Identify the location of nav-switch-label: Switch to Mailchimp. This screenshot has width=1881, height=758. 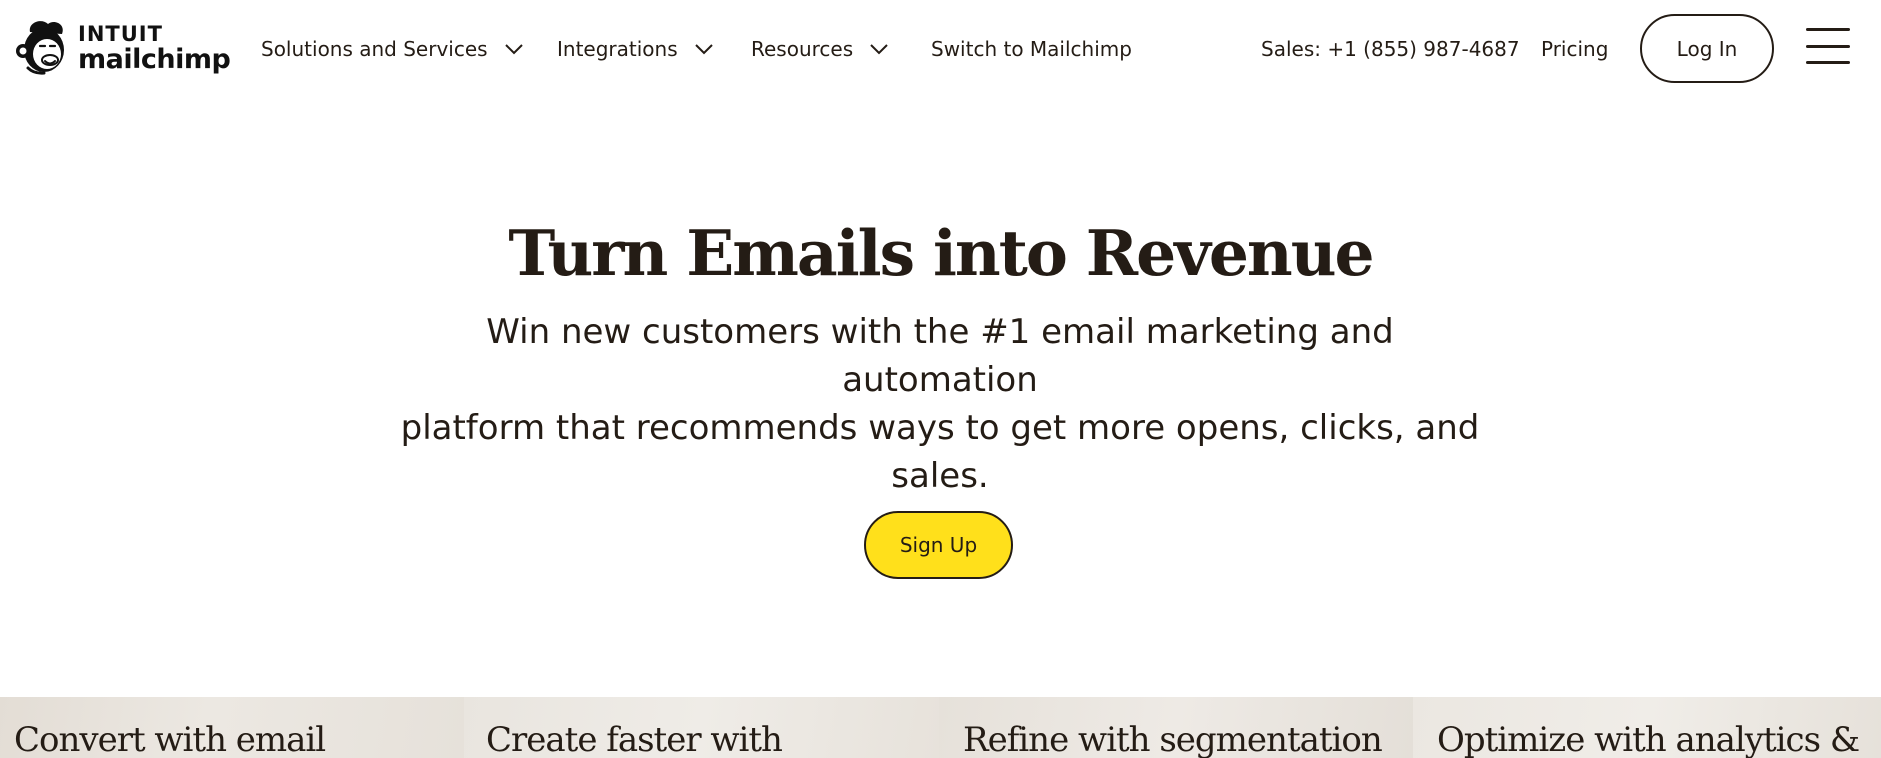
(1031, 49).